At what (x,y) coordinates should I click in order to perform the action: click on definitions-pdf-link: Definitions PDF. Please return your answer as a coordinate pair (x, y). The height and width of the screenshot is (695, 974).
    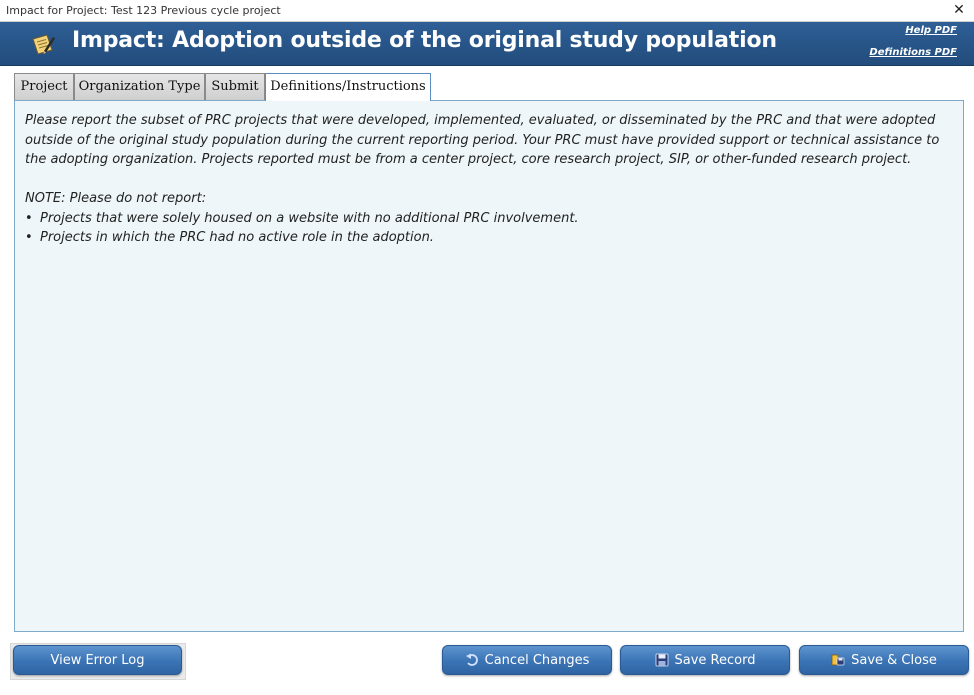
    Looking at the image, I should click on (913, 52).